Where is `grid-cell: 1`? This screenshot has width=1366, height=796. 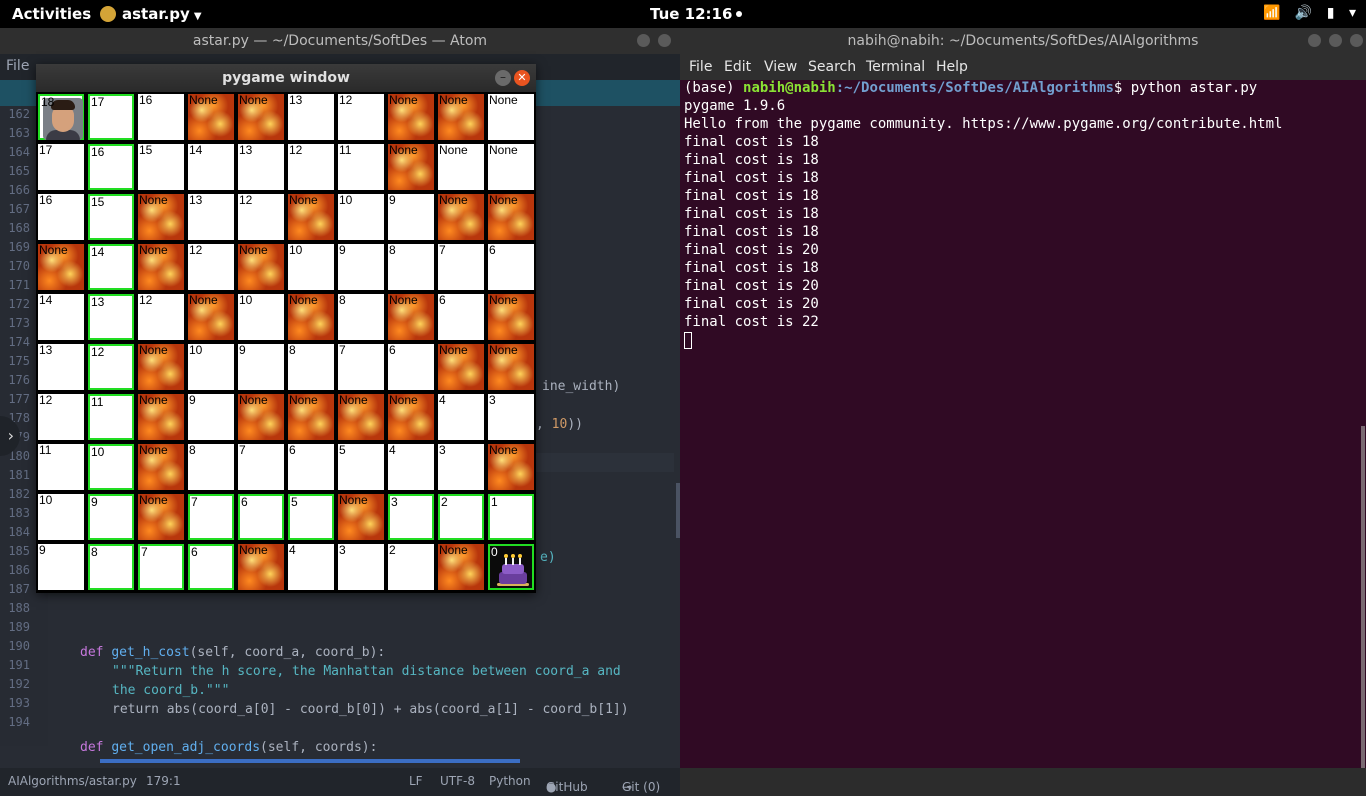 grid-cell: 1 is located at coordinates (511, 517).